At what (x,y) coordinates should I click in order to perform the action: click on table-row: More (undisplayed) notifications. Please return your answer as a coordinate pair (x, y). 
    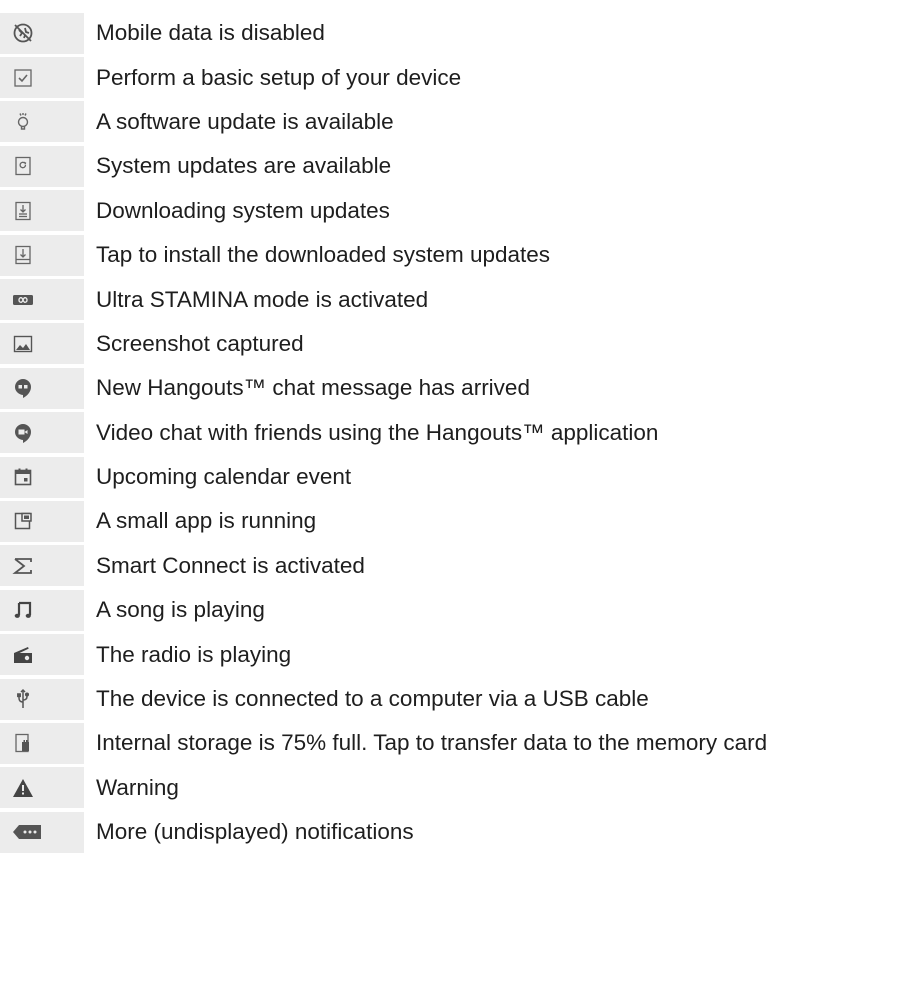
    Looking at the image, I should click on (453, 832).